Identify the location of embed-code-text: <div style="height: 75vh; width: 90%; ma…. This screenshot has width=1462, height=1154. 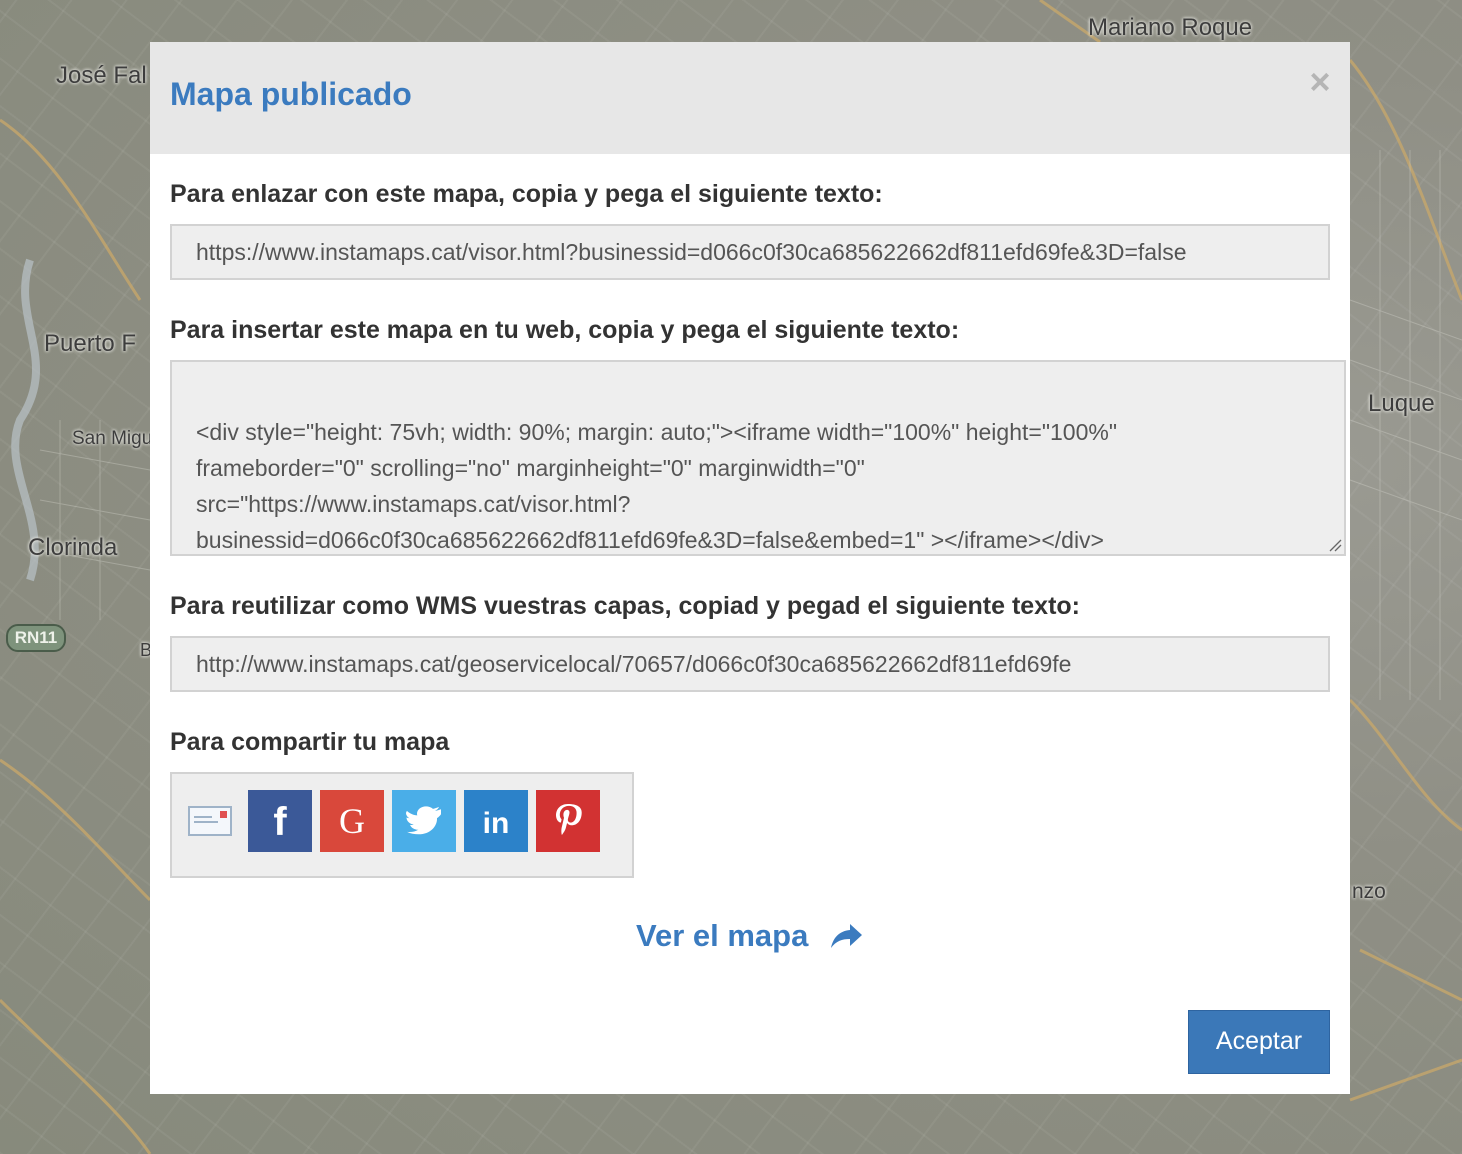
(656, 486).